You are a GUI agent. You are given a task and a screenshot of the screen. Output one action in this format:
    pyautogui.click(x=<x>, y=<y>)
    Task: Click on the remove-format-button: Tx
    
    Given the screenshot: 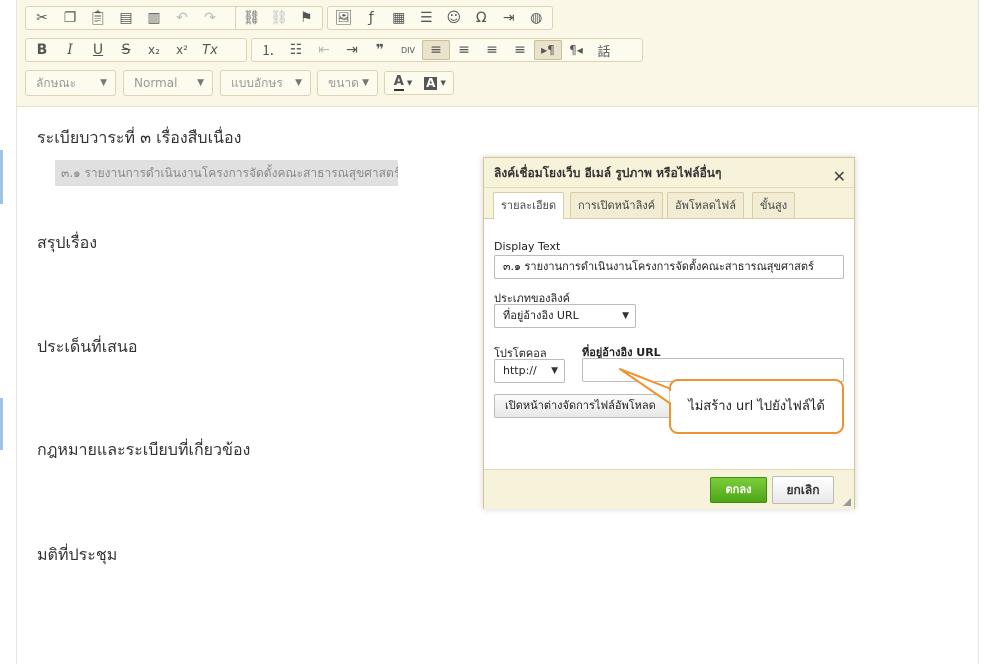 What is the action you would take?
    pyautogui.click(x=210, y=50)
    